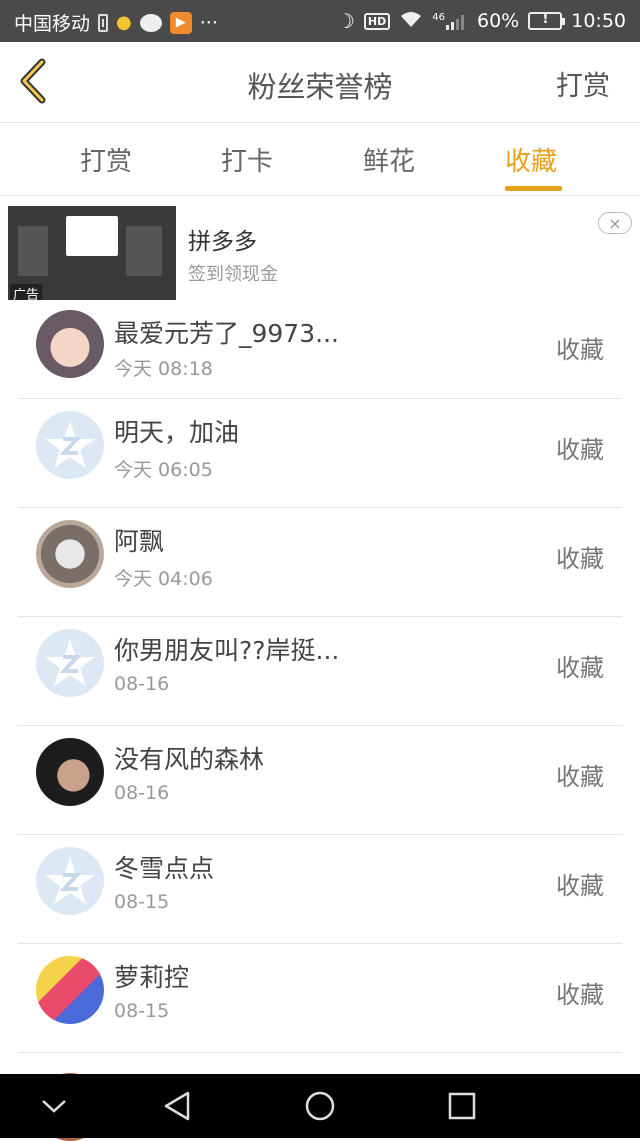 This screenshot has width=640, height=1141. What do you see at coordinates (450, 21) in the screenshot?
I see `signal-icon: 46` at bounding box center [450, 21].